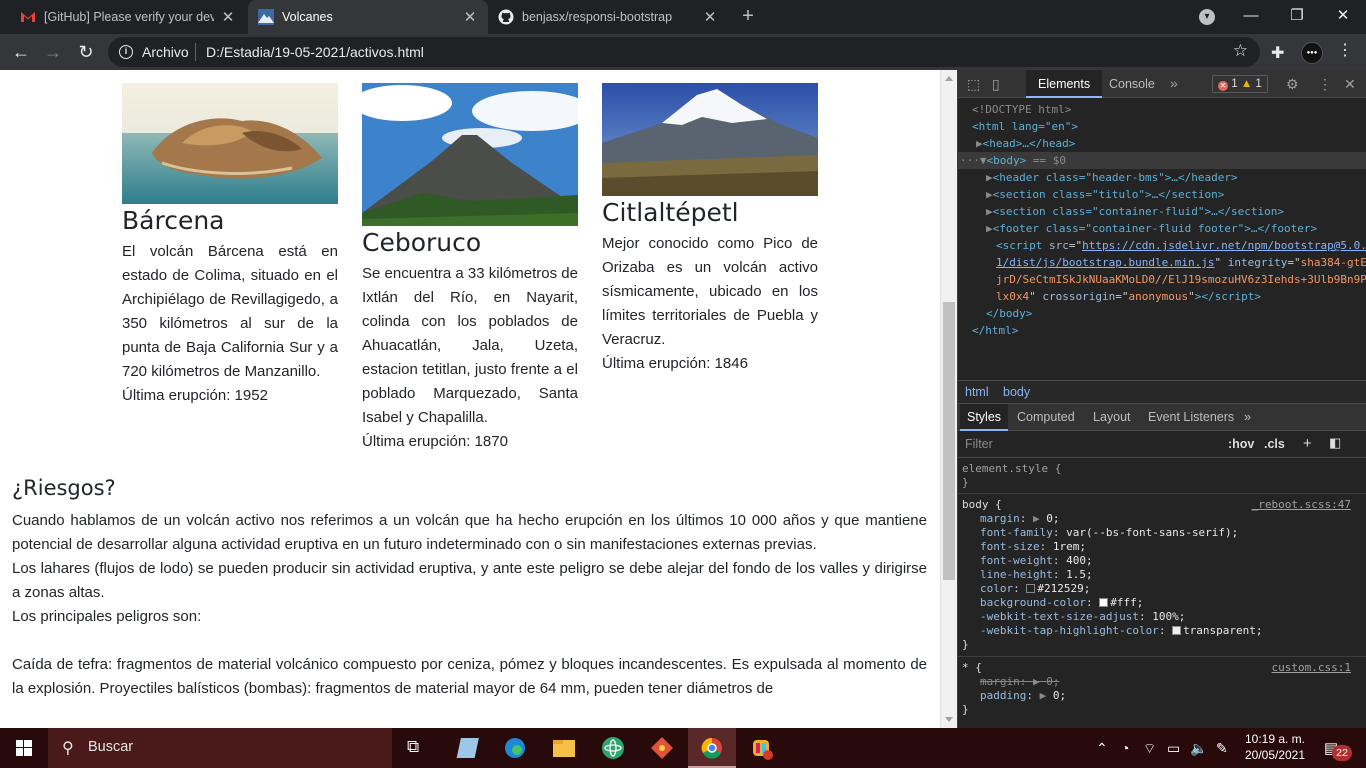  I want to click on cls-button: .cls, so click(1274, 444).